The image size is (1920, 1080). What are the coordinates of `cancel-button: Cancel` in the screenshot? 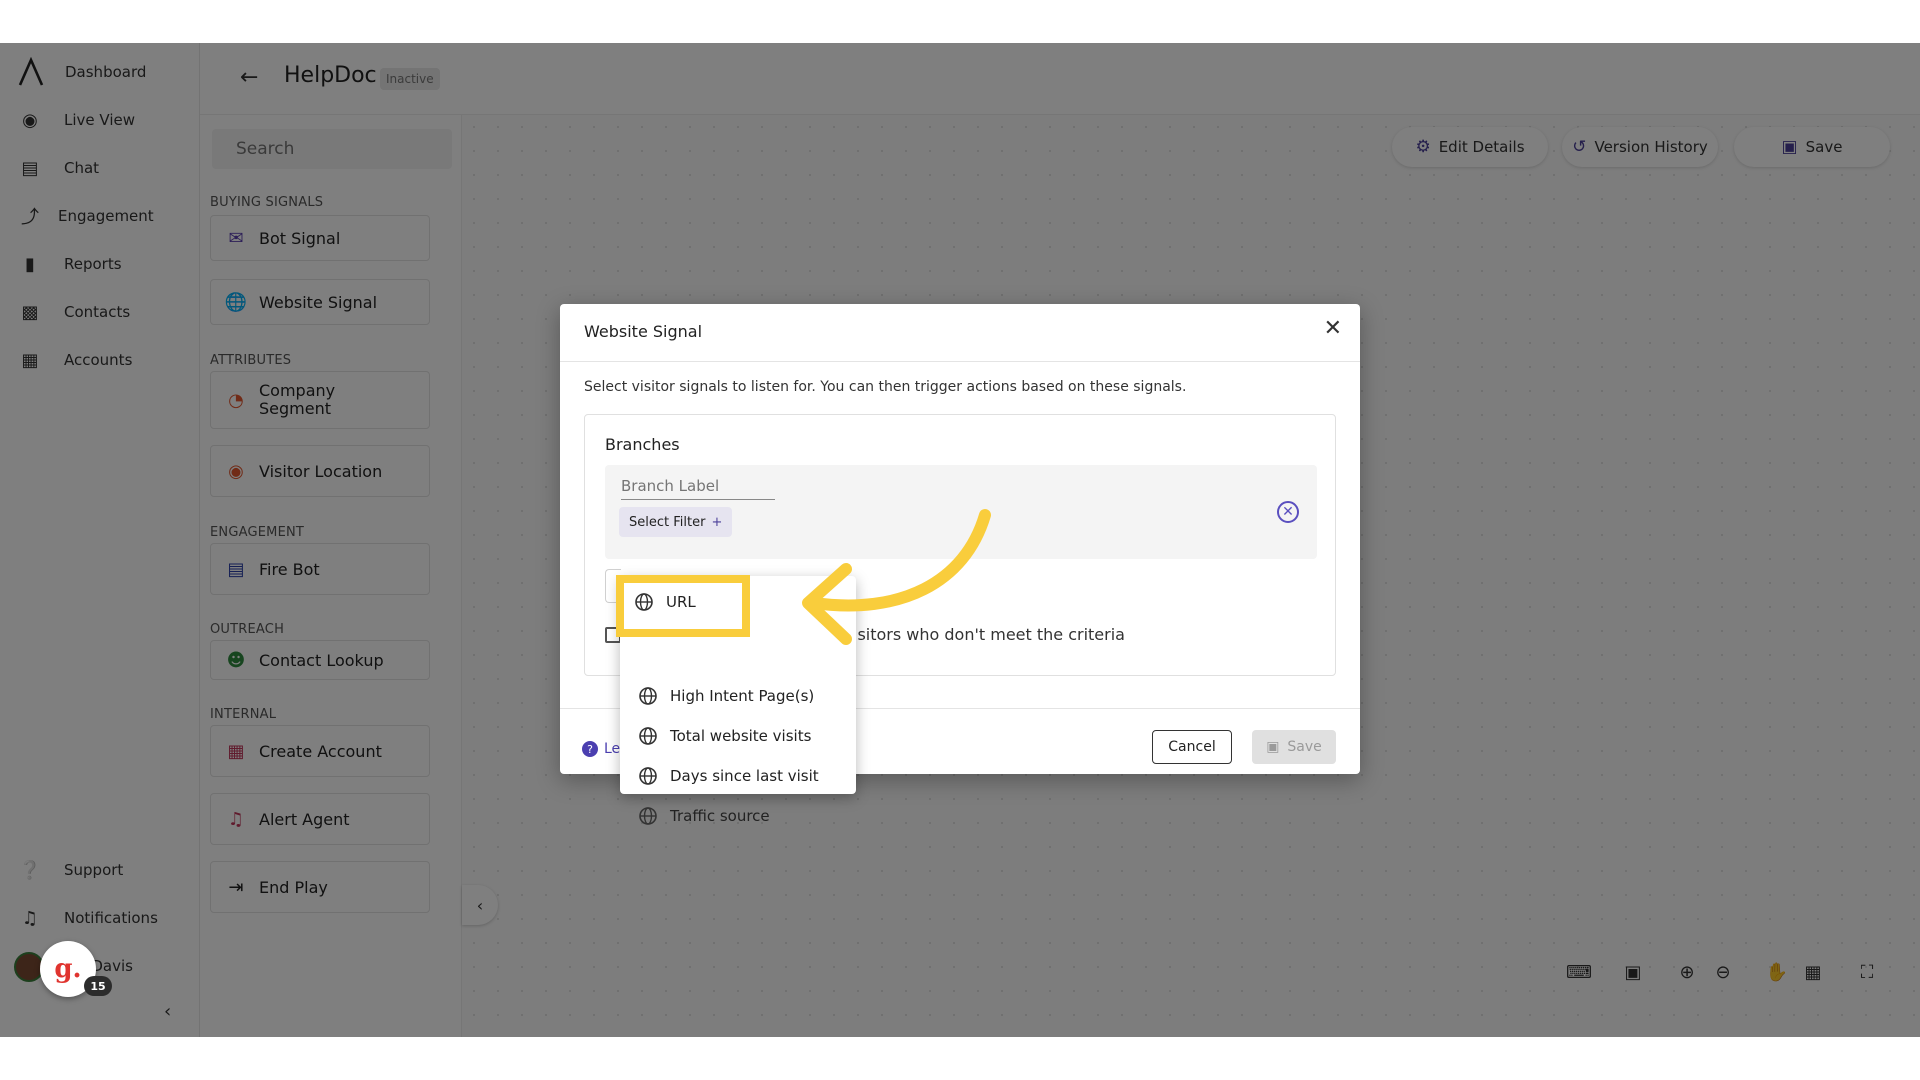 It's located at (1192, 747).